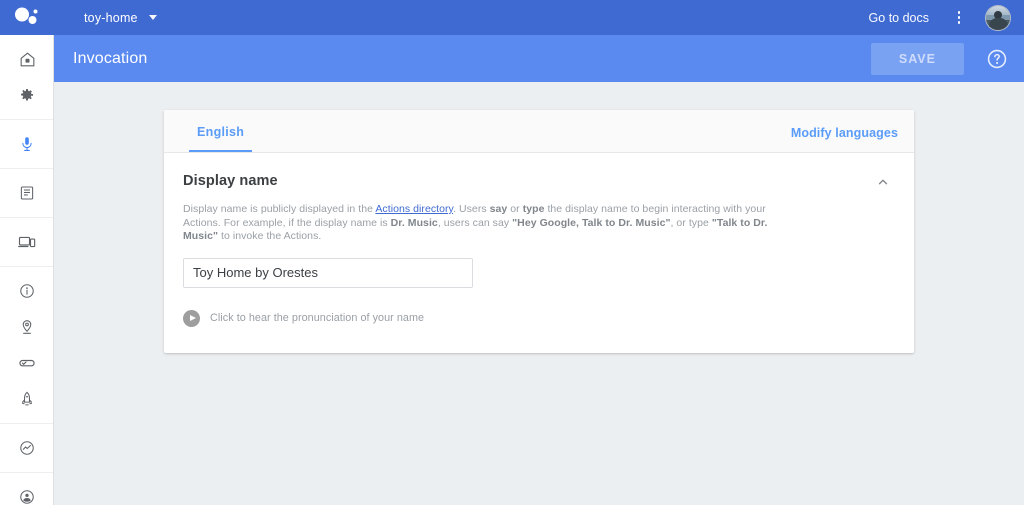 The image size is (1024, 505). I want to click on gear-icon, so click(27, 95).